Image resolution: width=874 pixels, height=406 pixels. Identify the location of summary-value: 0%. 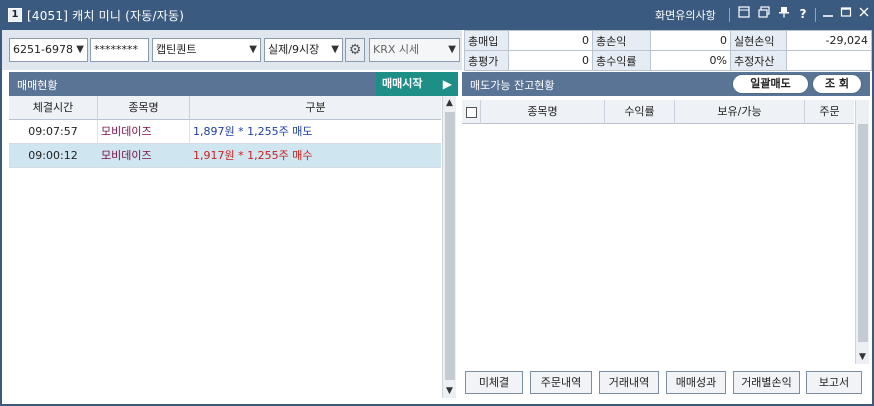
(690, 60).